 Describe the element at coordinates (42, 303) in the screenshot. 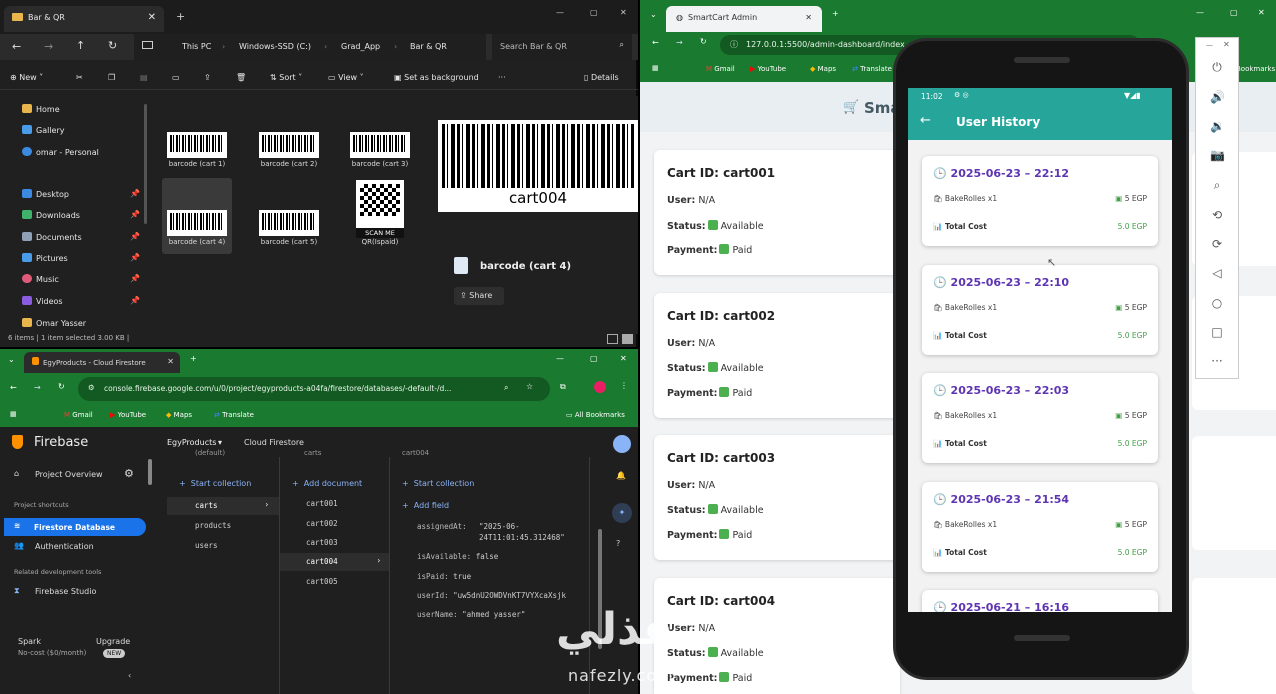

I see `nav-videos: Videos` at that location.